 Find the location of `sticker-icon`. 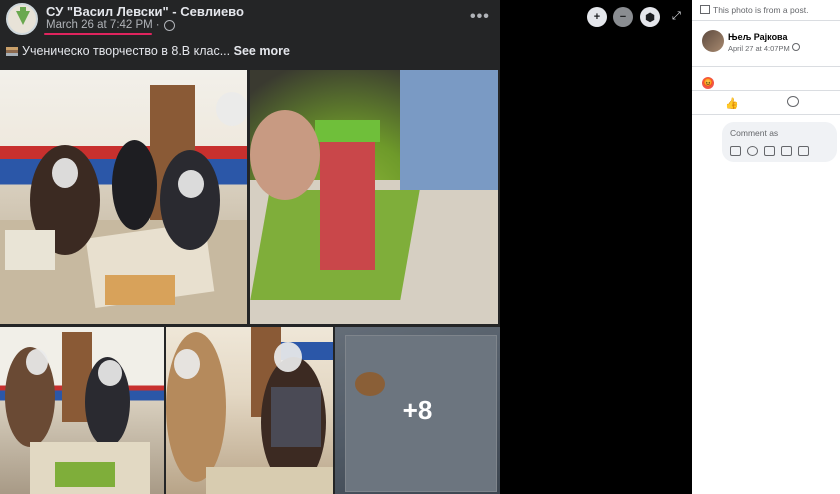

sticker-icon is located at coordinates (803, 151).